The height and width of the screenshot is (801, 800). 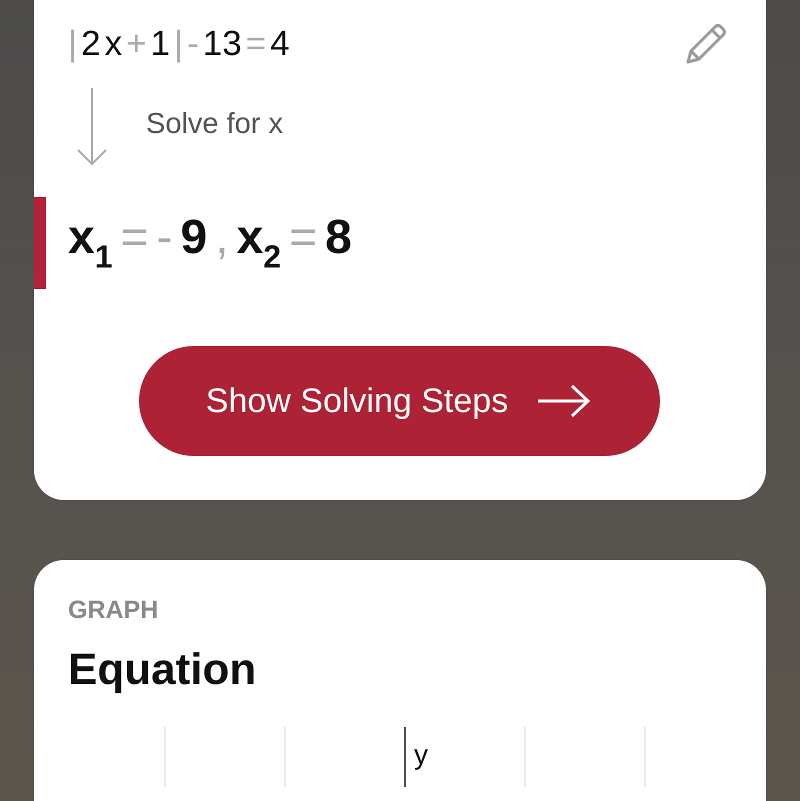 I want to click on term: 2, so click(x=91, y=44).